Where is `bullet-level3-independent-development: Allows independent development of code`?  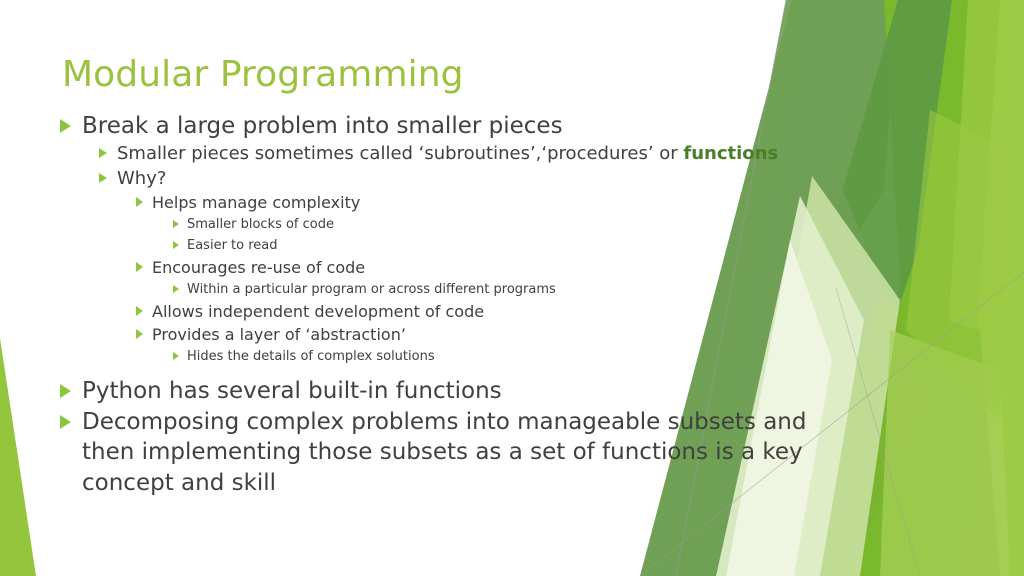
bullet-level3-independent-development: Allows independent development of code is located at coordinates (498, 311).